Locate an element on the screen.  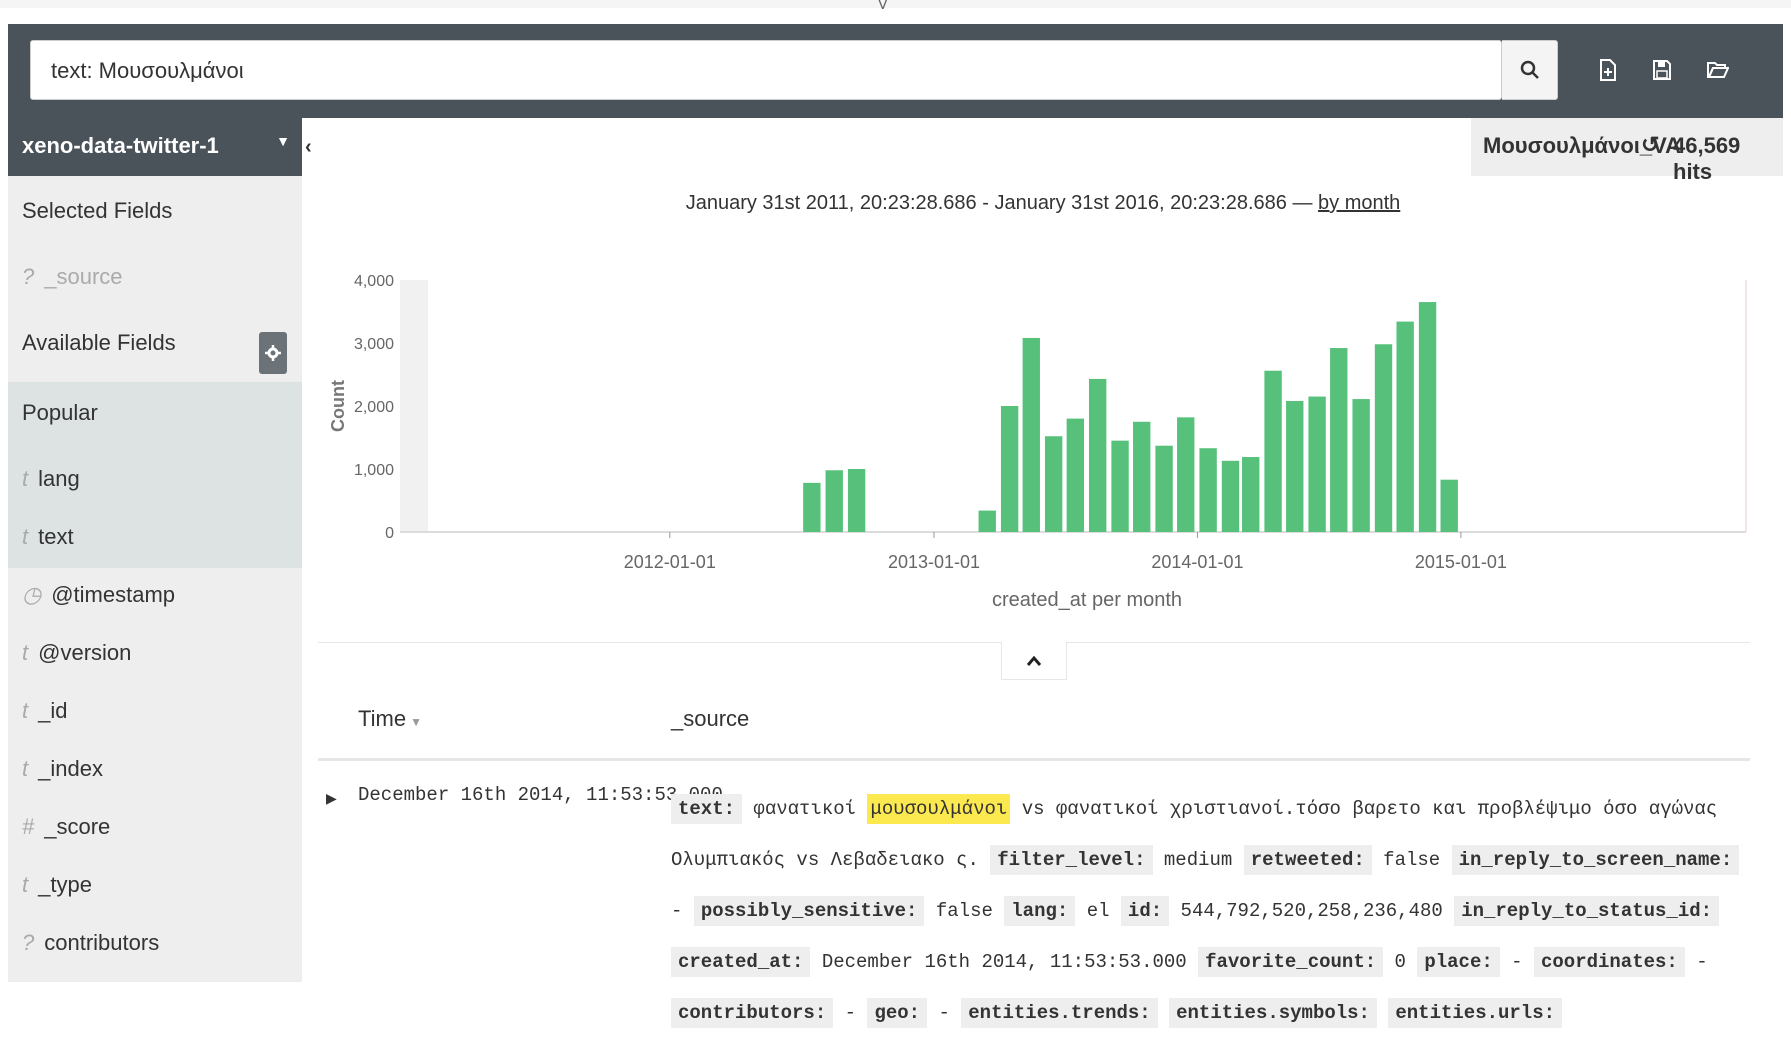
sidebar-field-text: t text is located at coordinates (48, 537).